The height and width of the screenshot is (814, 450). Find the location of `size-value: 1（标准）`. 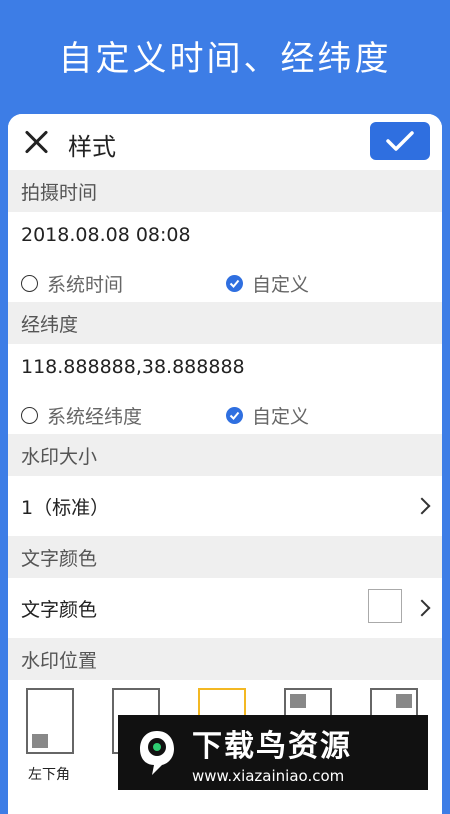

size-value: 1（标准） is located at coordinates (65, 507).